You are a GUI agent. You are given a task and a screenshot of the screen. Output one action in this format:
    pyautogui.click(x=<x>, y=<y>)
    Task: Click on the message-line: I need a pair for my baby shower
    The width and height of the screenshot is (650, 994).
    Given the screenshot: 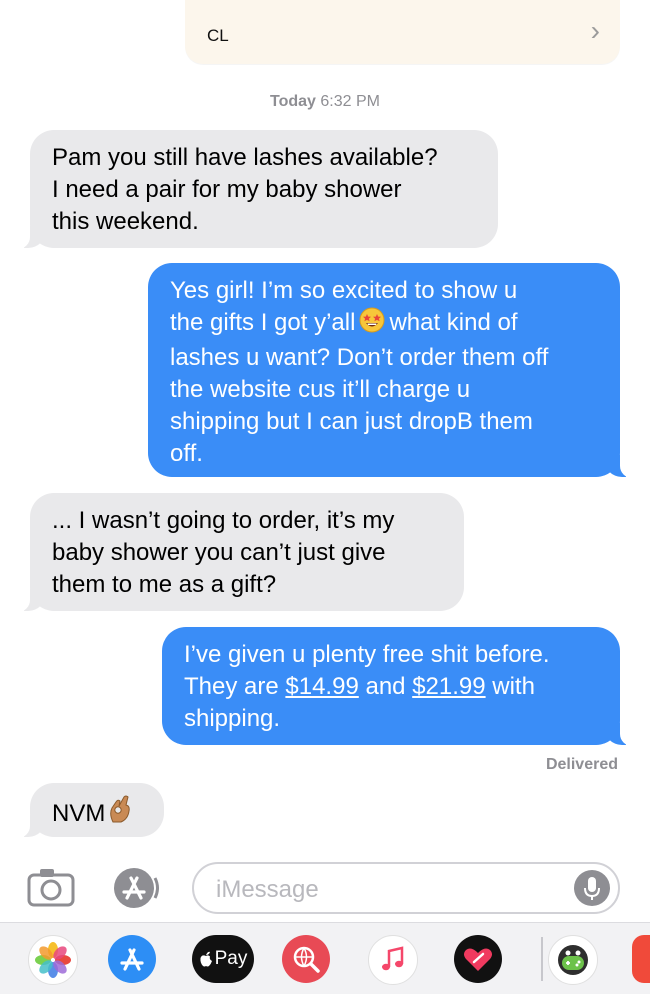 What is the action you would take?
    pyautogui.click(x=227, y=189)
    